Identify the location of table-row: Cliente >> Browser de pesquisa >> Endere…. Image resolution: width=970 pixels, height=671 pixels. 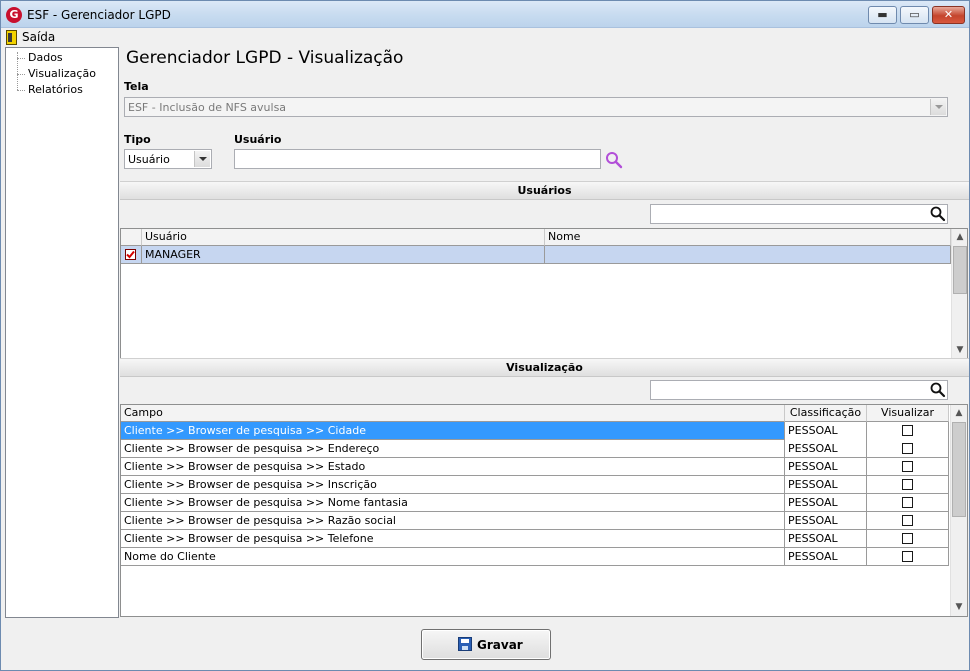
(535, 449).